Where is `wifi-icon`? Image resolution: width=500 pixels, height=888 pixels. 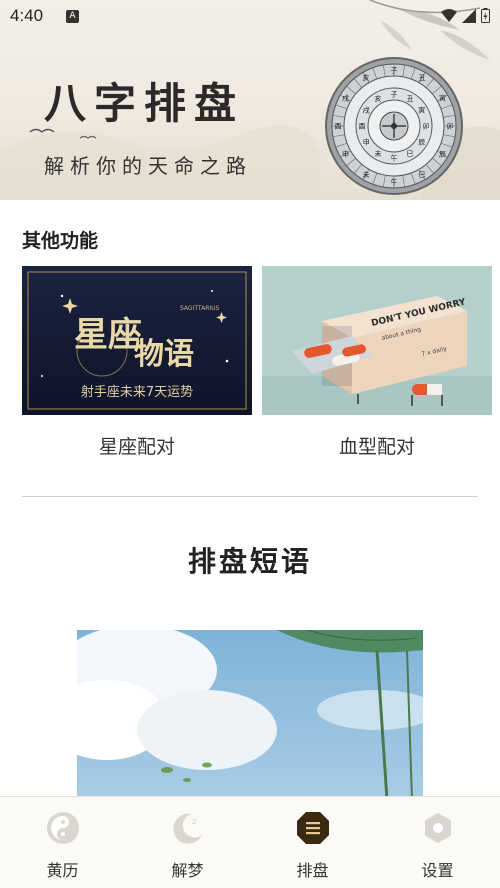
wifi-icon is located at coordinates (449, 15).